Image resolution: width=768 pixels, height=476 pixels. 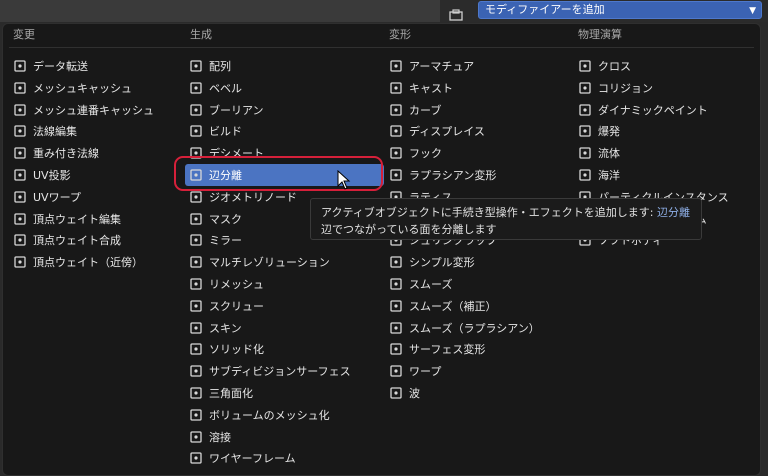 I want to click on menu-item-label: ディスプレイス, so click(x=447, y=132).